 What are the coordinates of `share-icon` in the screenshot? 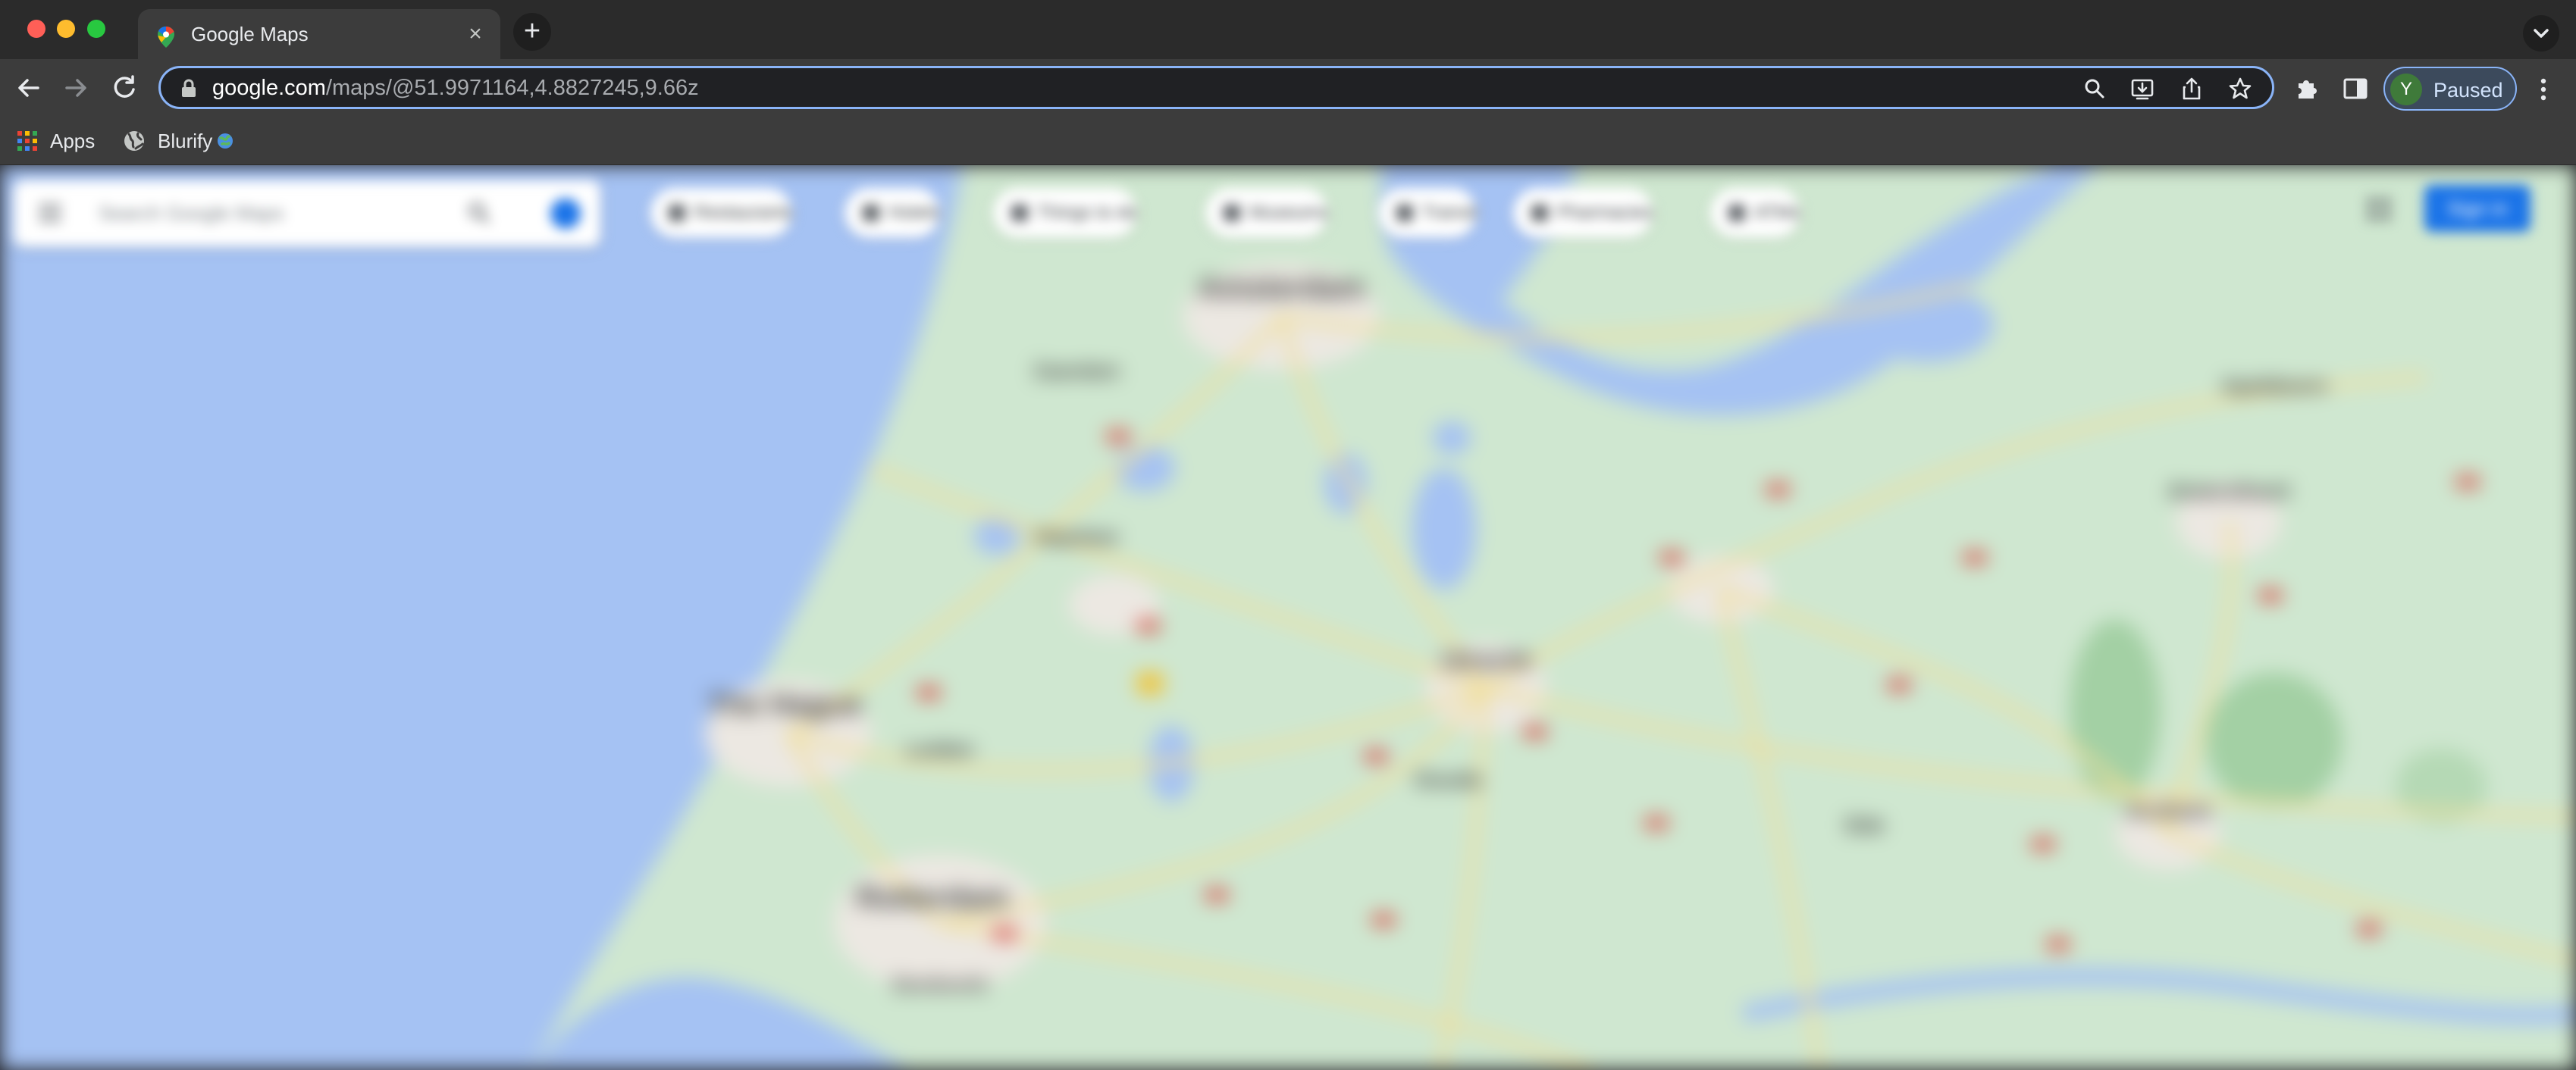 It's located at (2192, 89).